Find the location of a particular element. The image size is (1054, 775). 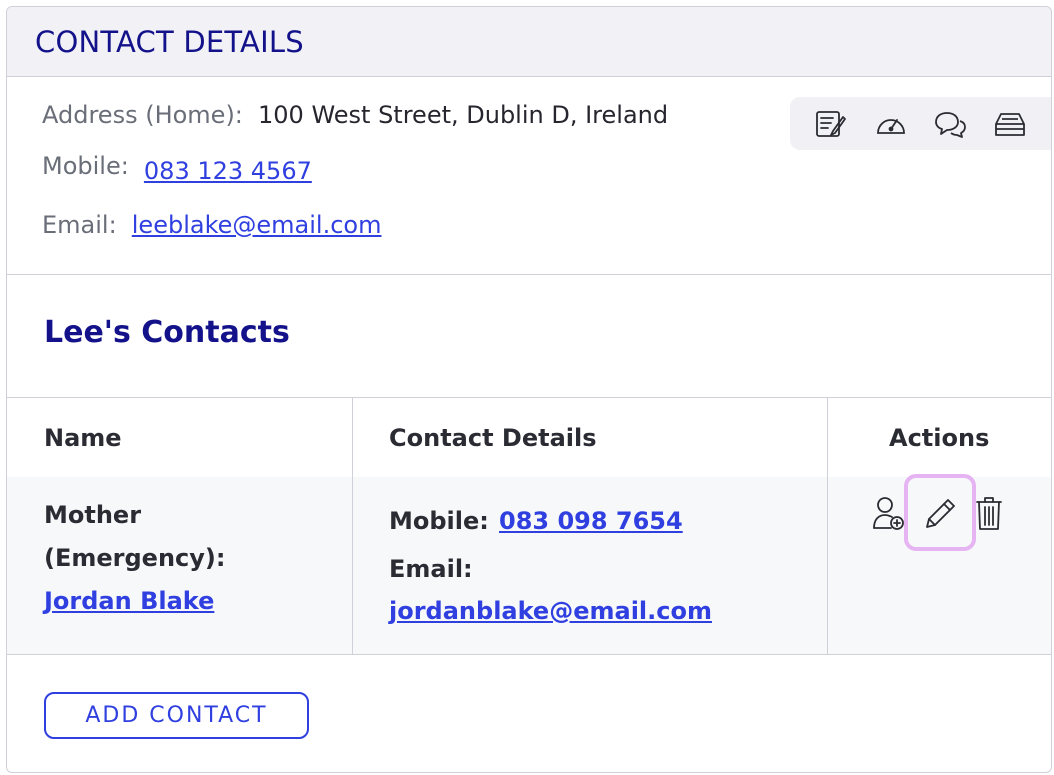

inbox-tray-icon is located at coordinates (1010, 124).